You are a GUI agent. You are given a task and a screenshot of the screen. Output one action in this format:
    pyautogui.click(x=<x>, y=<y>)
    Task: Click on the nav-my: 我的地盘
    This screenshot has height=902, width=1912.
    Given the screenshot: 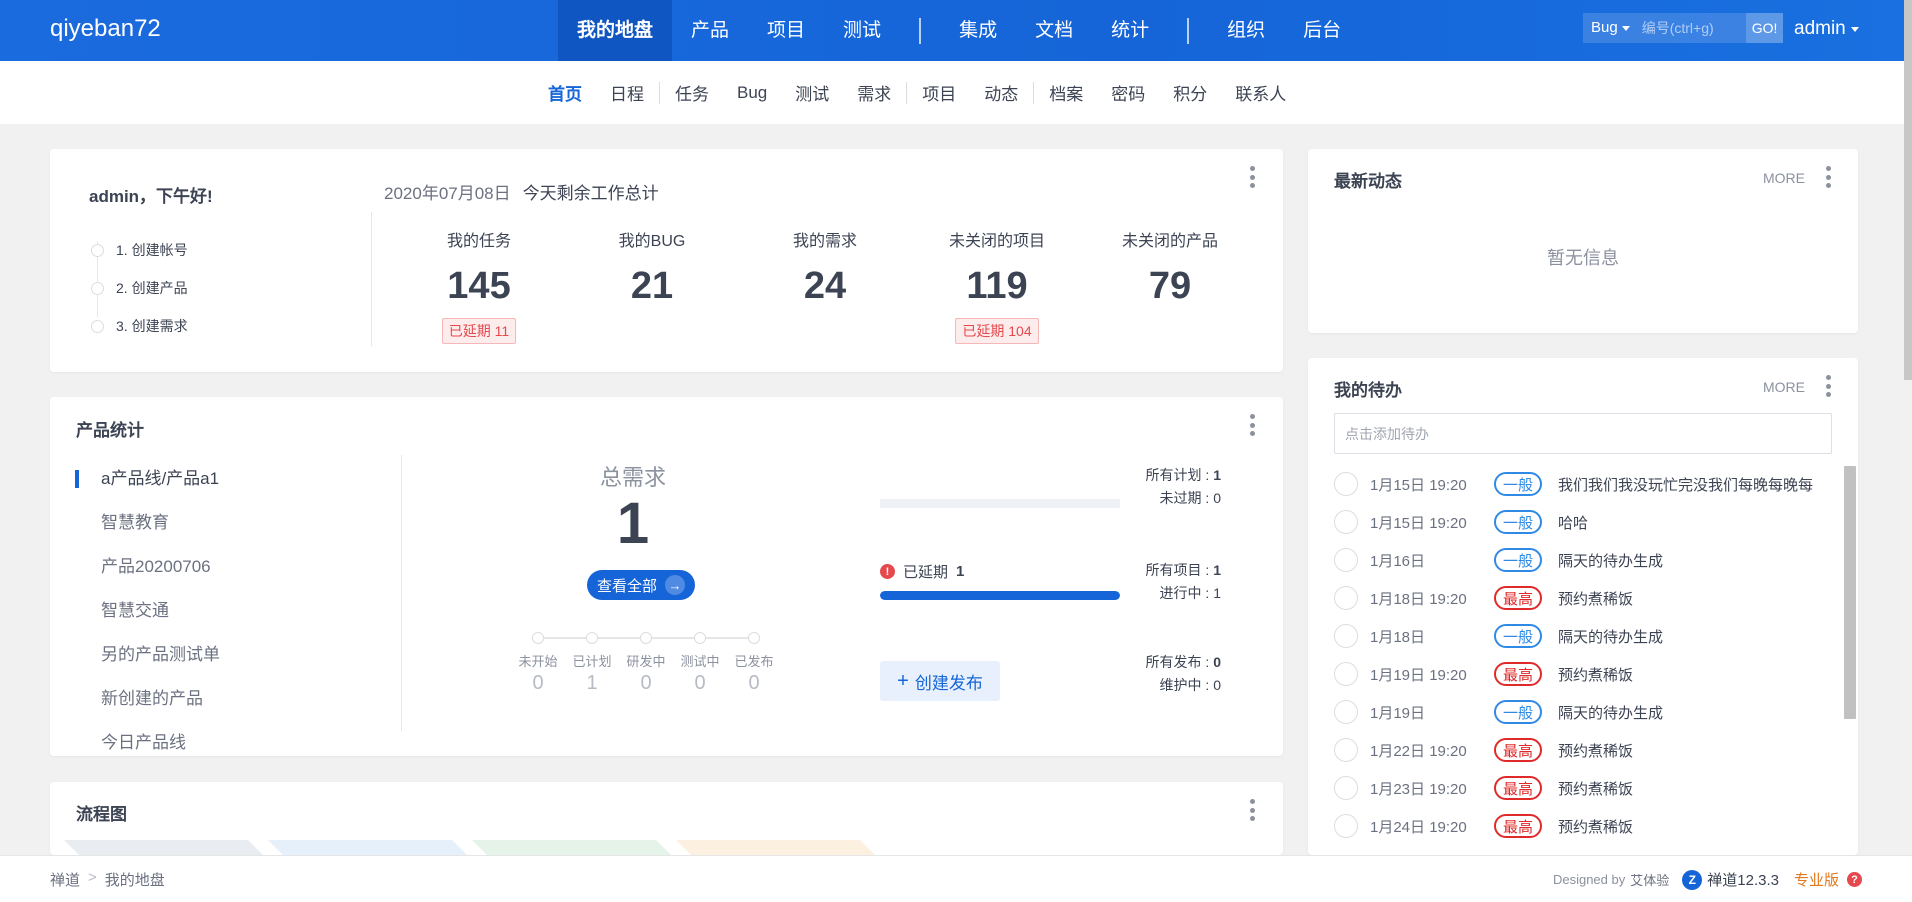 What is the action you would take?
    pyautogui.click(x=615, y=30)
    